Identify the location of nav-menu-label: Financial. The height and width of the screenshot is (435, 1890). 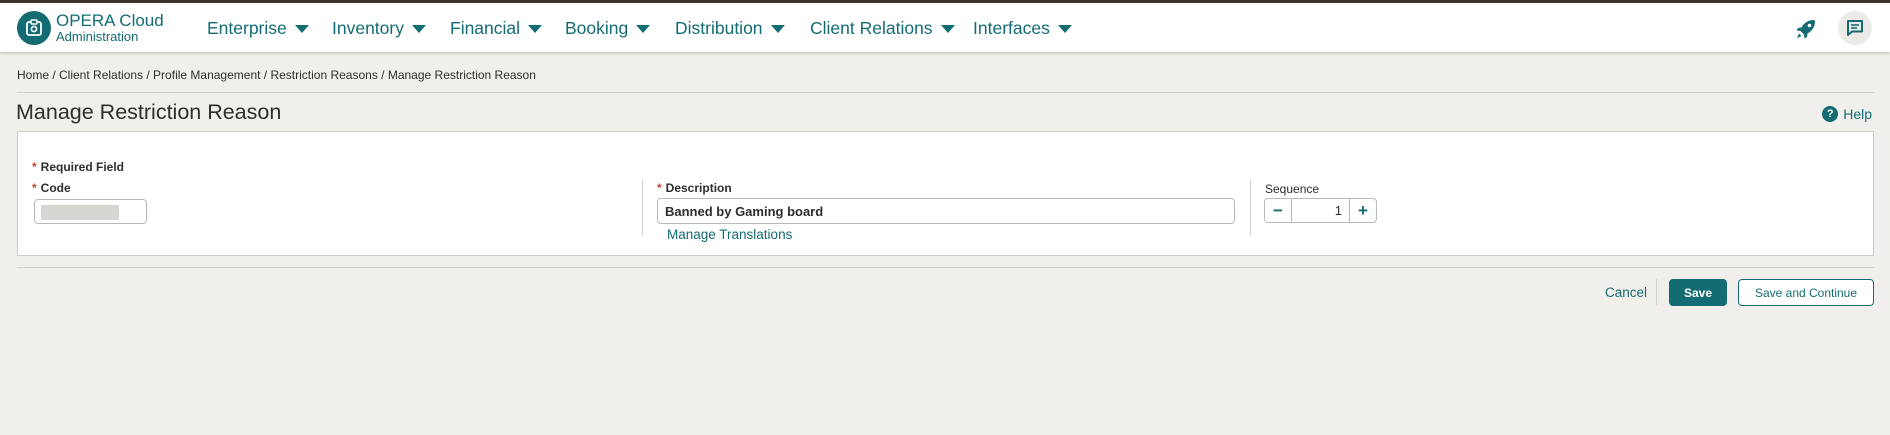
(485, 28).